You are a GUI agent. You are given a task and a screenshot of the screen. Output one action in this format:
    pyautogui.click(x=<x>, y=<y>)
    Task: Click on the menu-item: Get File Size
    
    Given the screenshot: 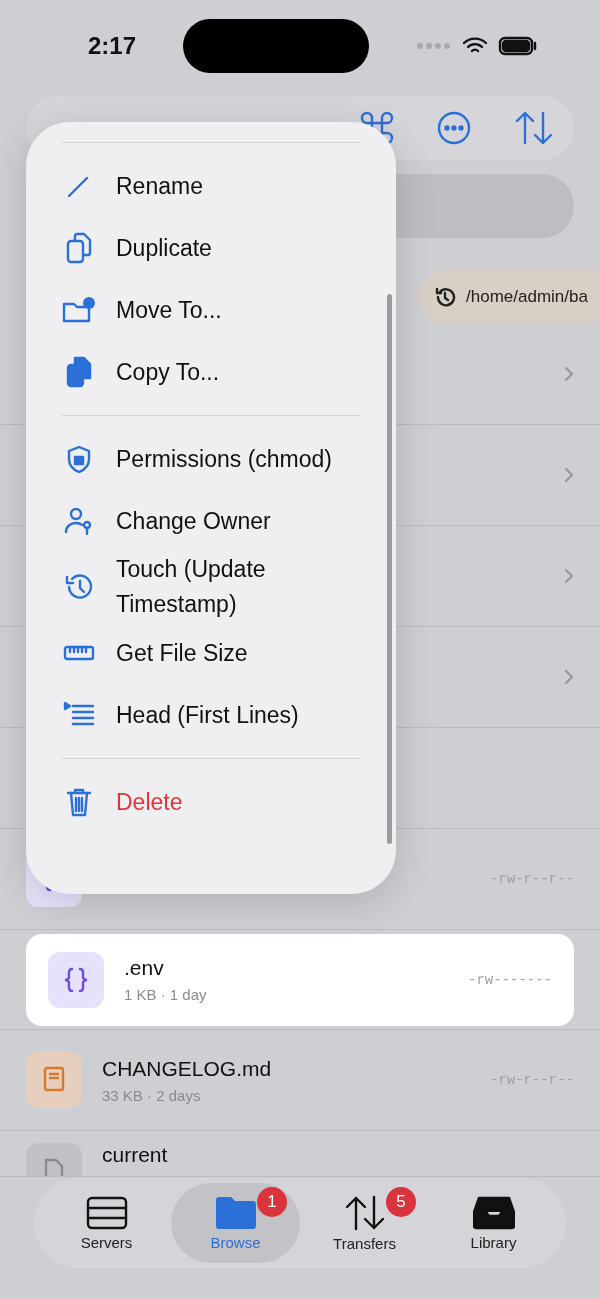 What is the action you would take?
    pyautogui.click(x=211, y=653)
    